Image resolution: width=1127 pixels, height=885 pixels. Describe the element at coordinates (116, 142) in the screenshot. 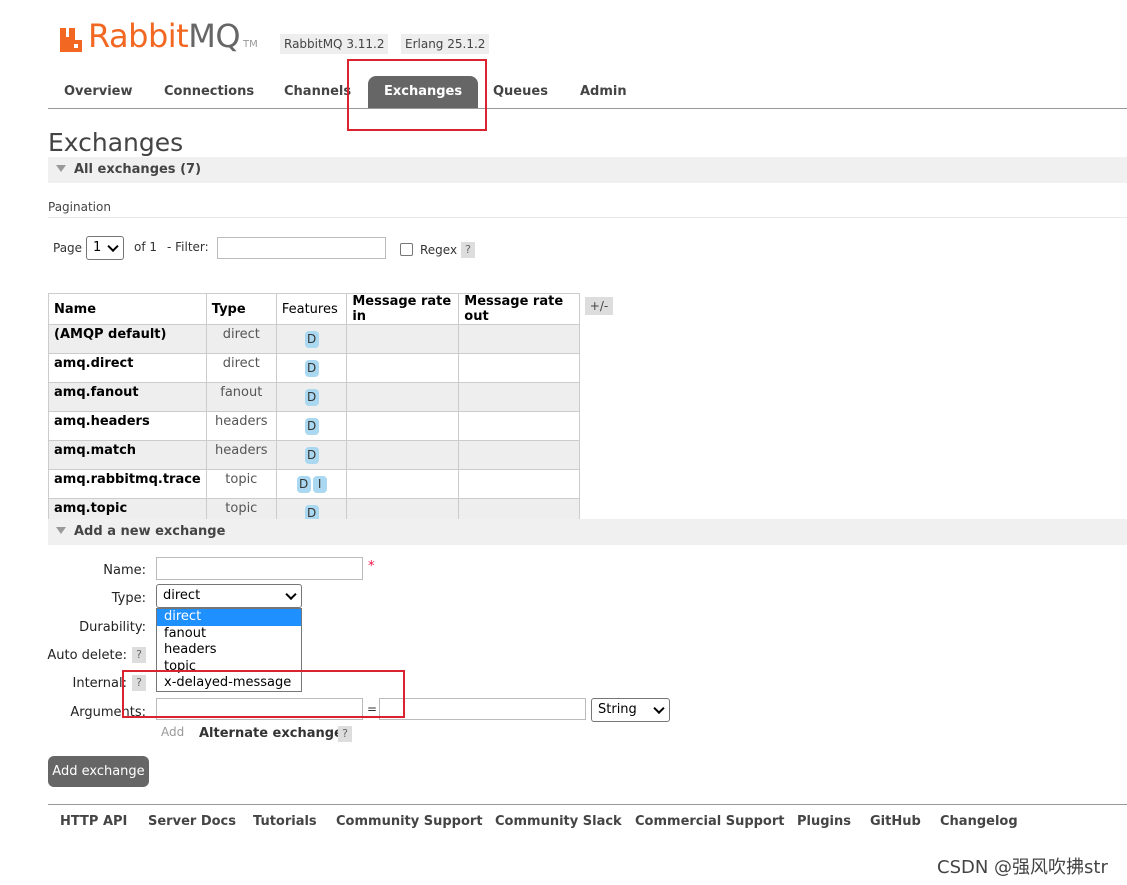

I see `page-title: Exchanges` at that location.